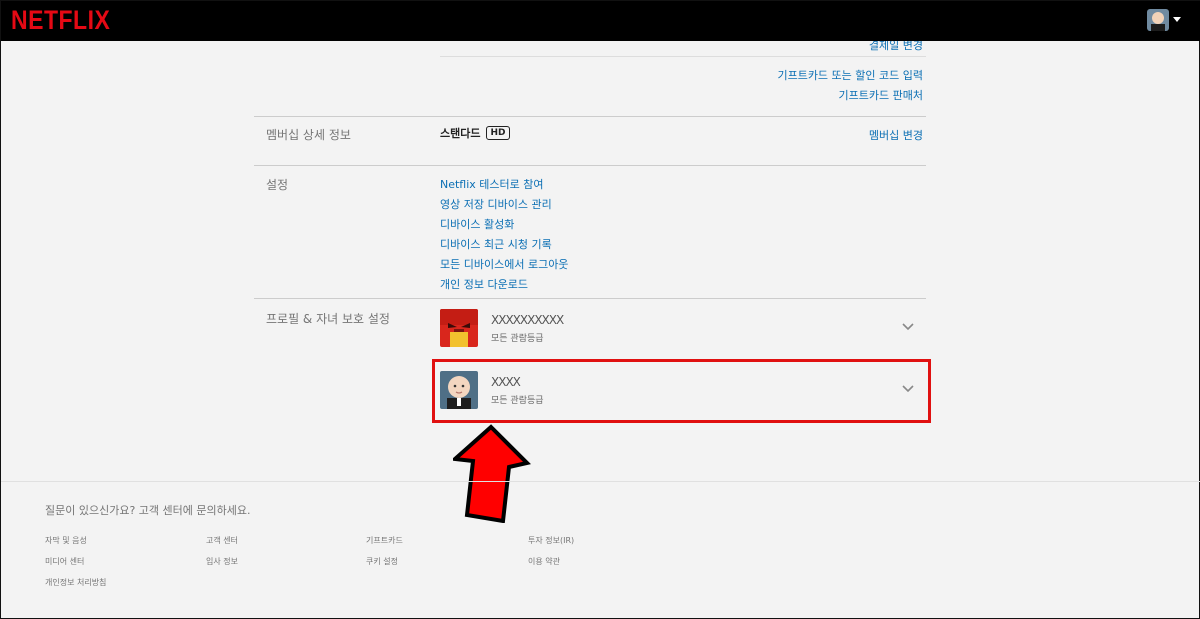  I want to click on plan-info: 스탠다드 HD, so click(475, 133).